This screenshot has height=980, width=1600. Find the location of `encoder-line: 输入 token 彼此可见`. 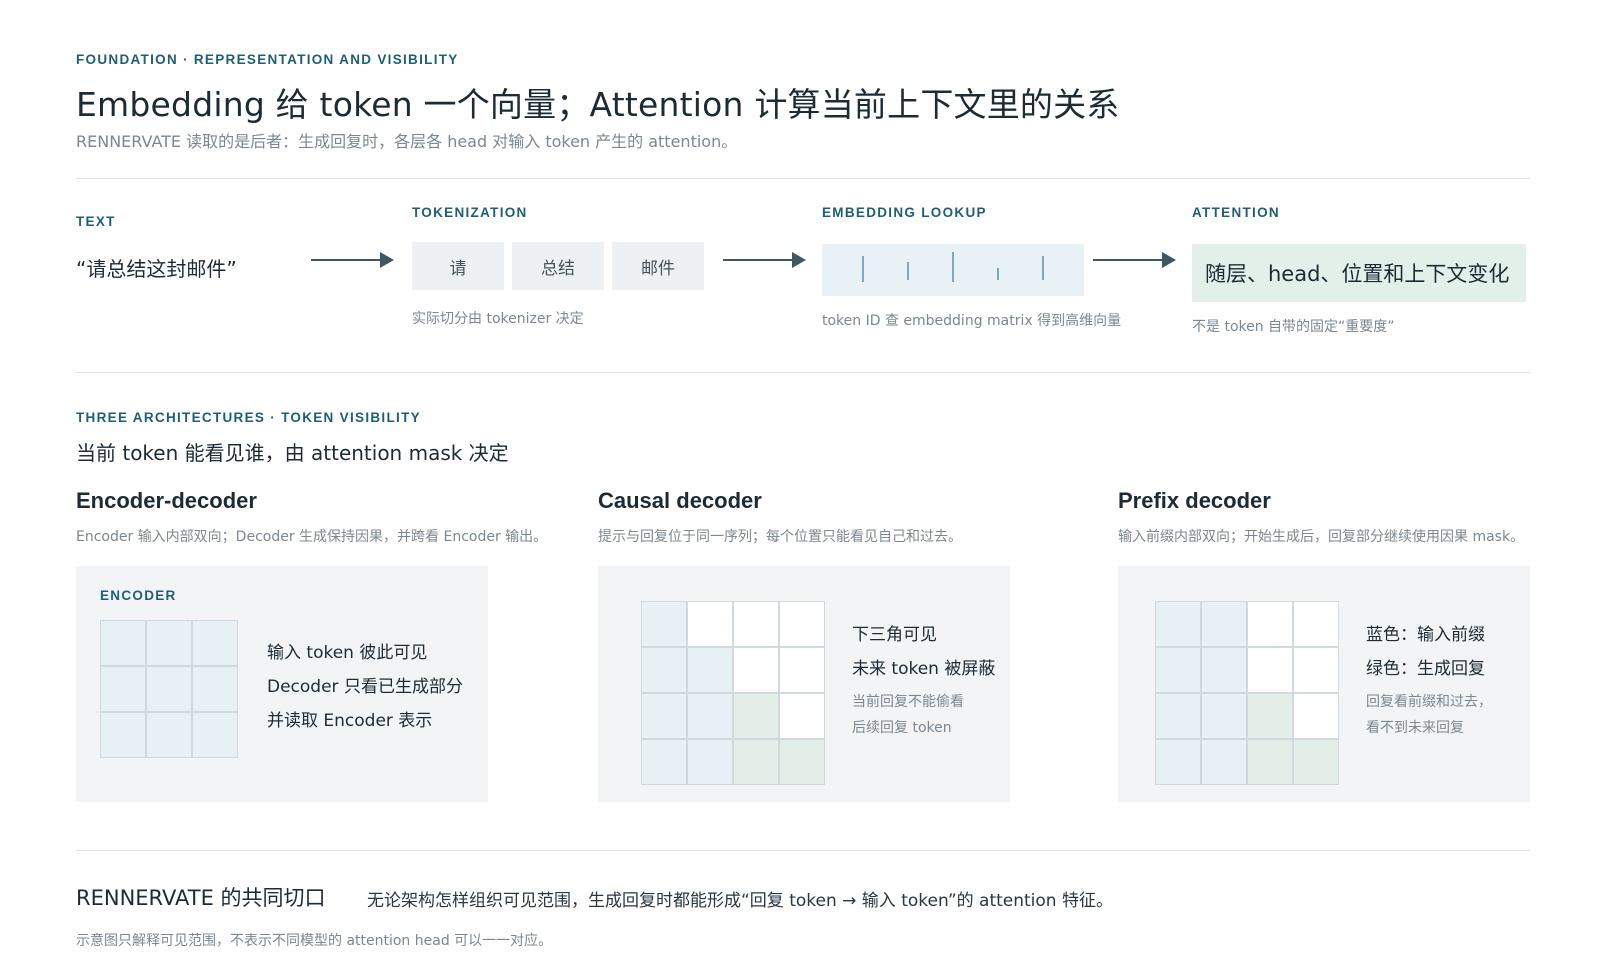

encoder-line: 输入 token 彼此可见 is located at coordinates (347, 653).